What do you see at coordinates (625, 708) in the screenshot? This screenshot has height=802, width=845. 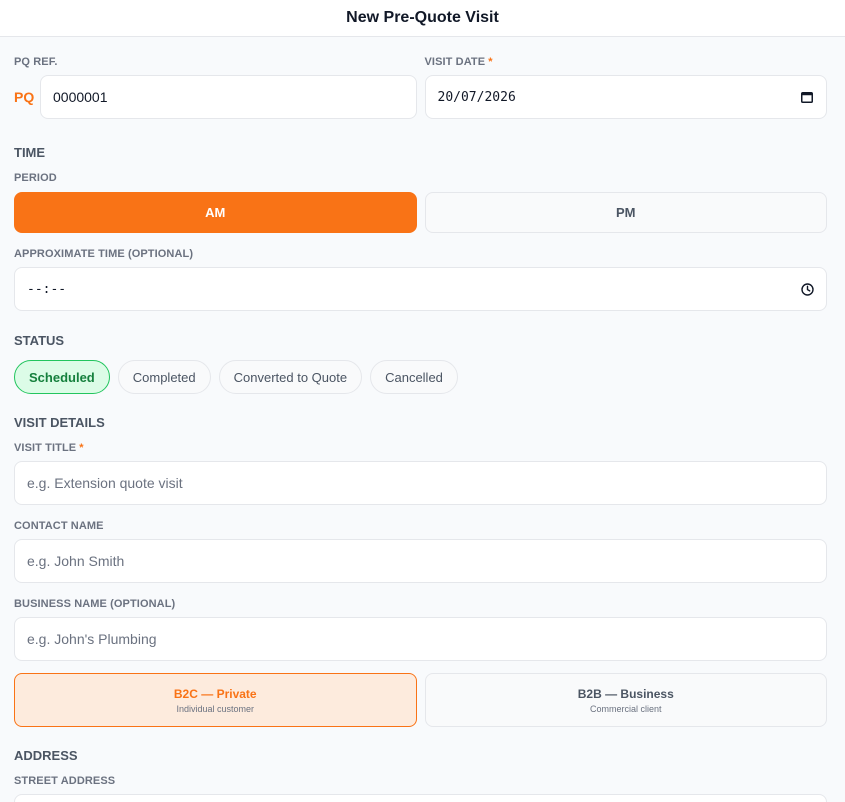 I see `b2b-subtitle: Commercial client` at bounding box center [625, 708].